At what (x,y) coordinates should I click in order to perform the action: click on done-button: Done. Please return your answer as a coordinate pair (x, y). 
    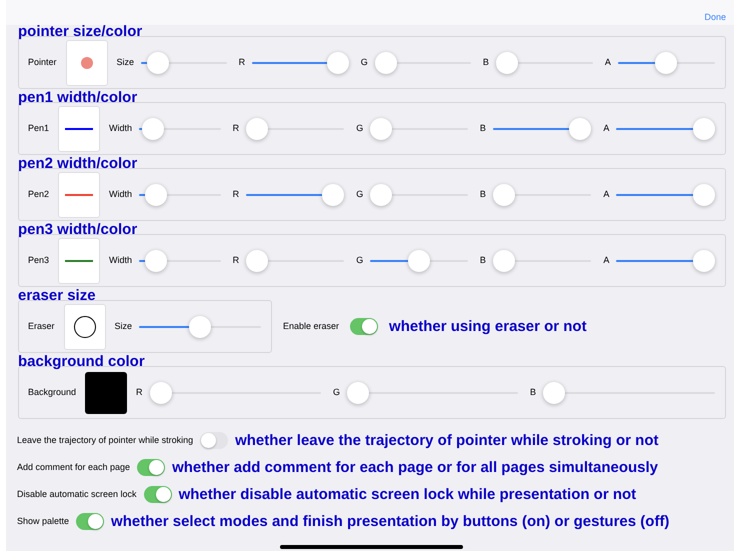
    Looking at the image, I should click on (715, 17).